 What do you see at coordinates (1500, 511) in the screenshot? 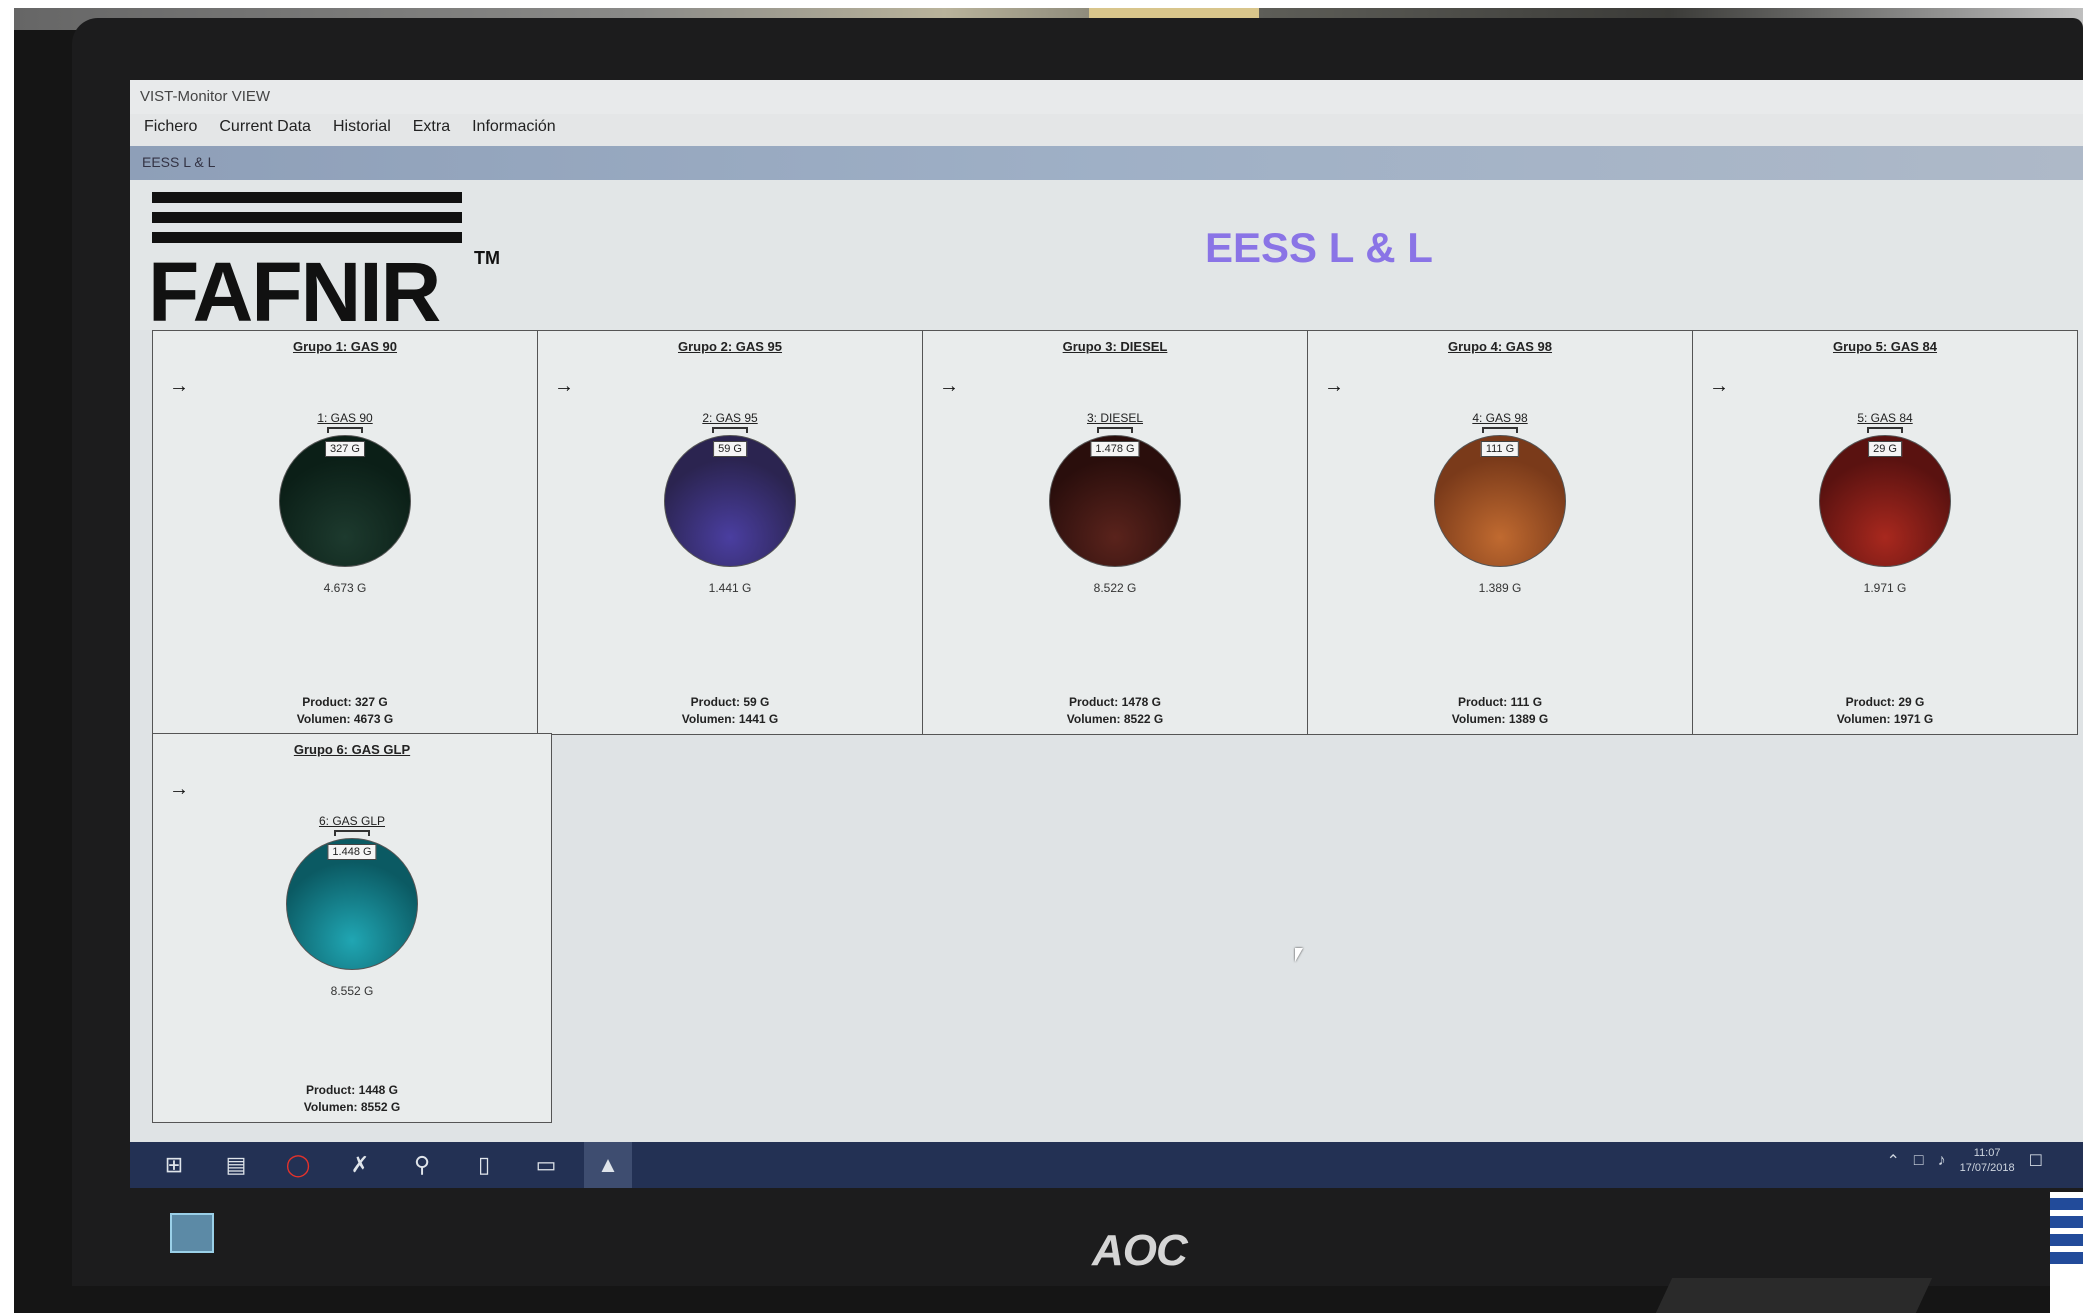
I see `tank-graphic: 111 G 1.389 G` at bounding box center [1500, 511].